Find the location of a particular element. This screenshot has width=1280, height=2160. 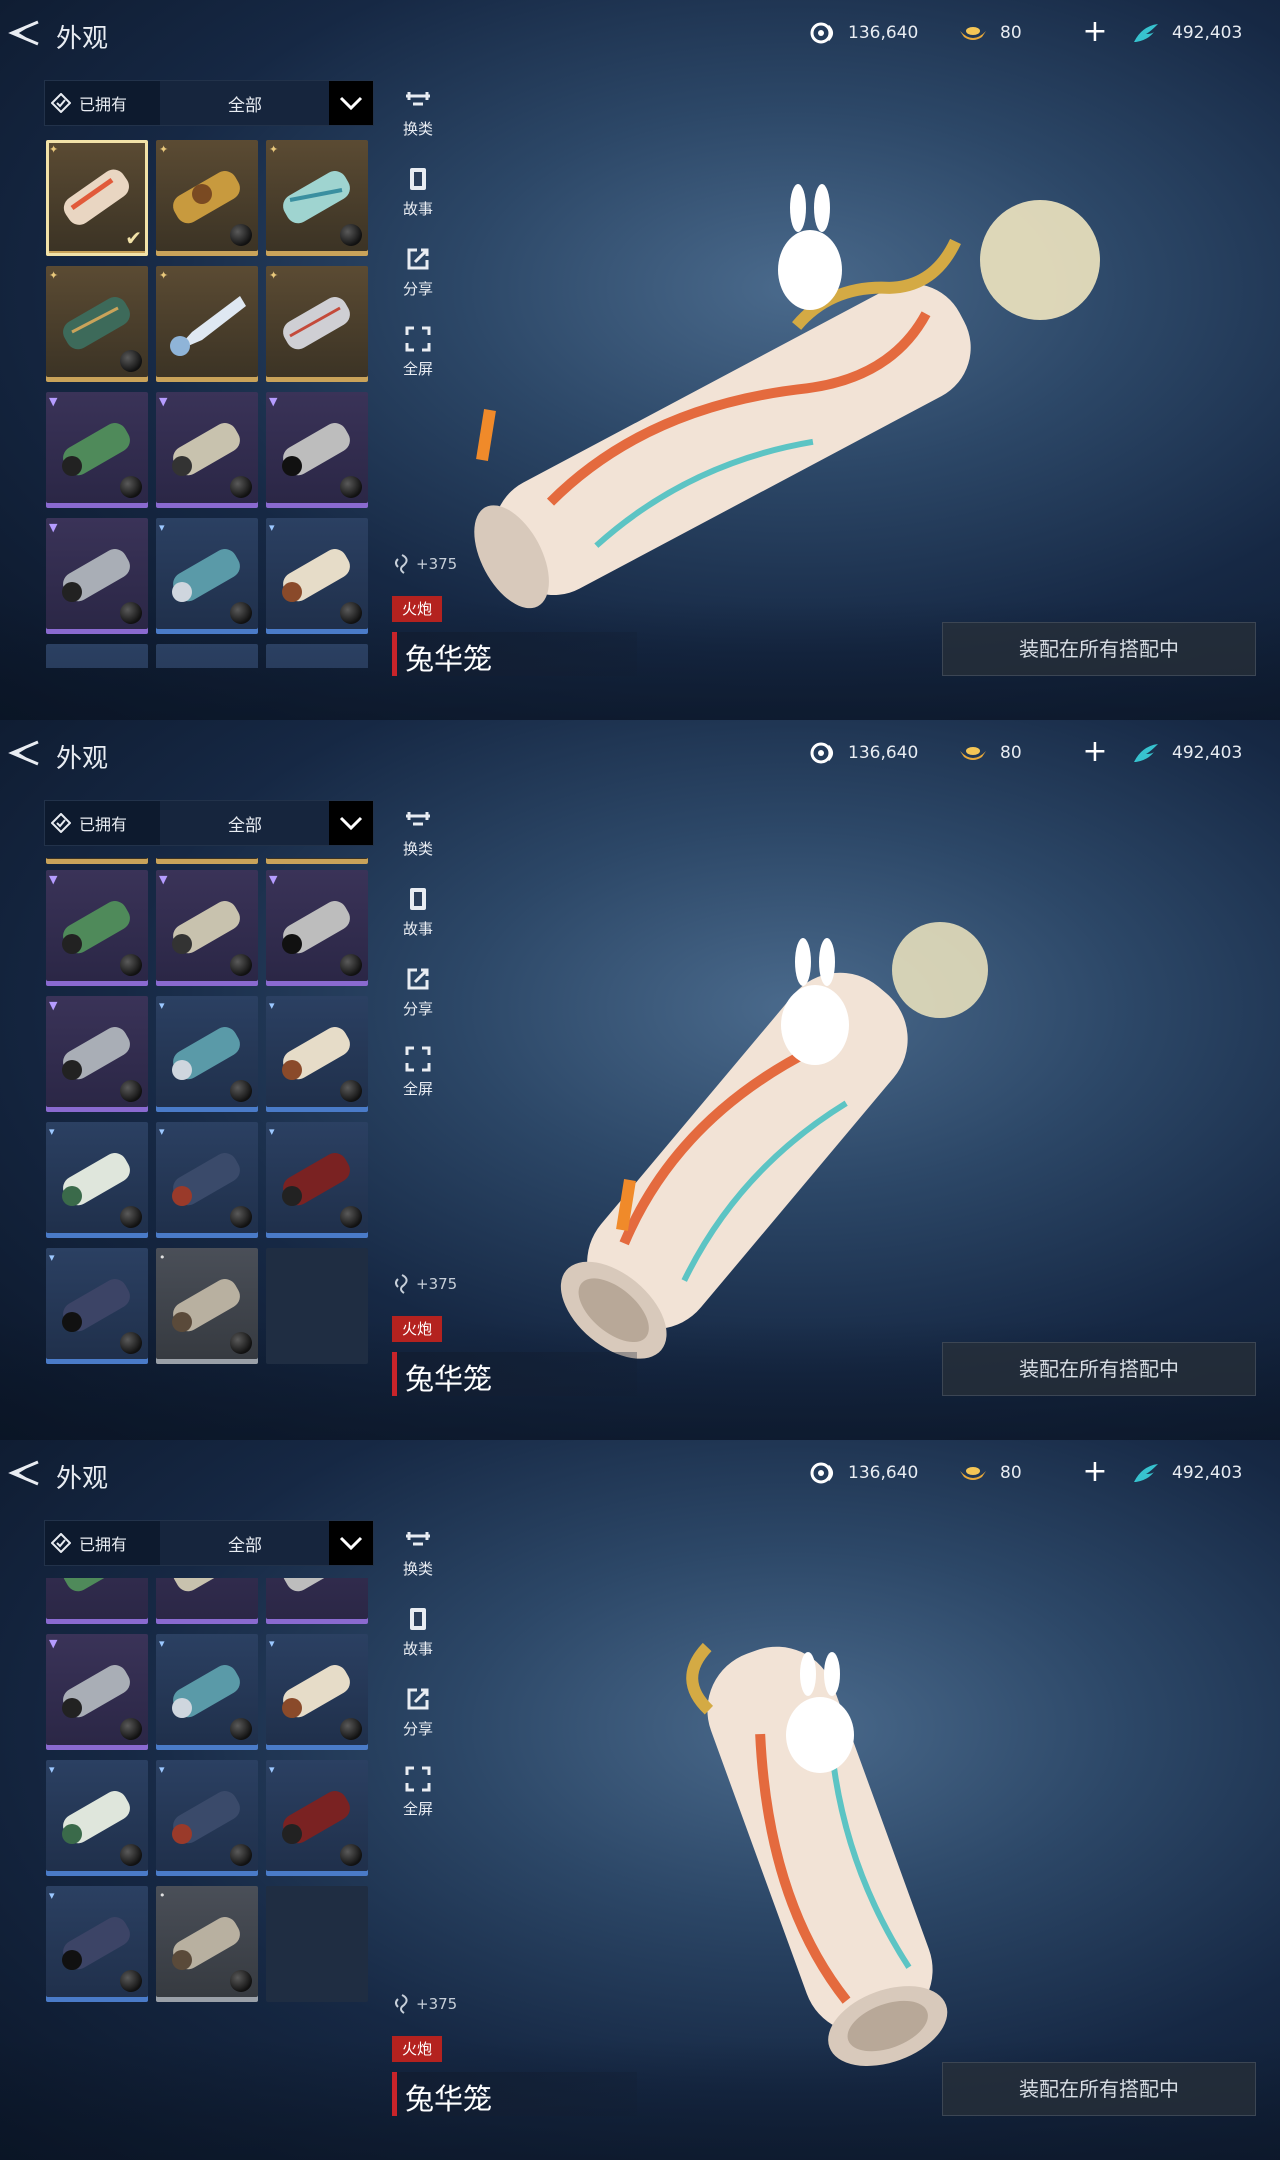

fullscreen-label: 全屏 is located at coordinates (417, 1089).